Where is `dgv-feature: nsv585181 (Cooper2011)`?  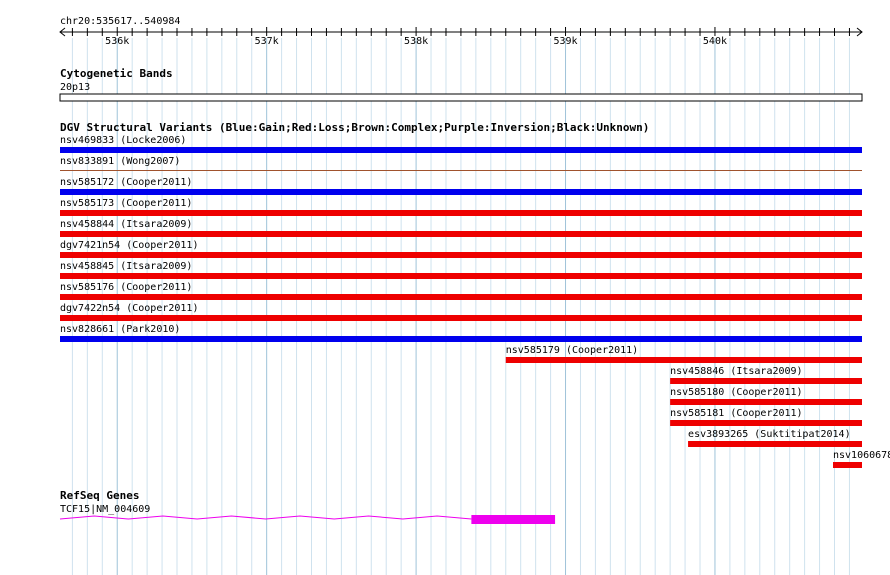 dgv-feature: nsv585181 (Cooper2011) is located at coordinates (766, 417).